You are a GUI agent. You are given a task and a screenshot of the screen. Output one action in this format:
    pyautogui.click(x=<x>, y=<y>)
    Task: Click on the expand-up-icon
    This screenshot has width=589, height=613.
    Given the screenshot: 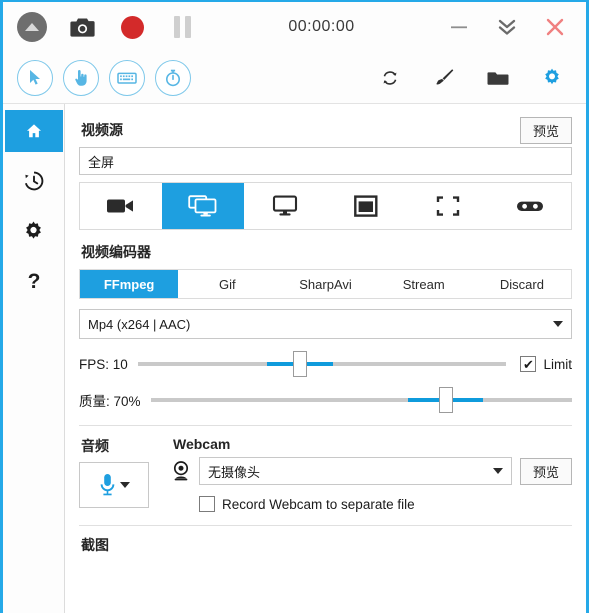 What is the action you would take?
    pyautogui.click(x=32, y=27)
    